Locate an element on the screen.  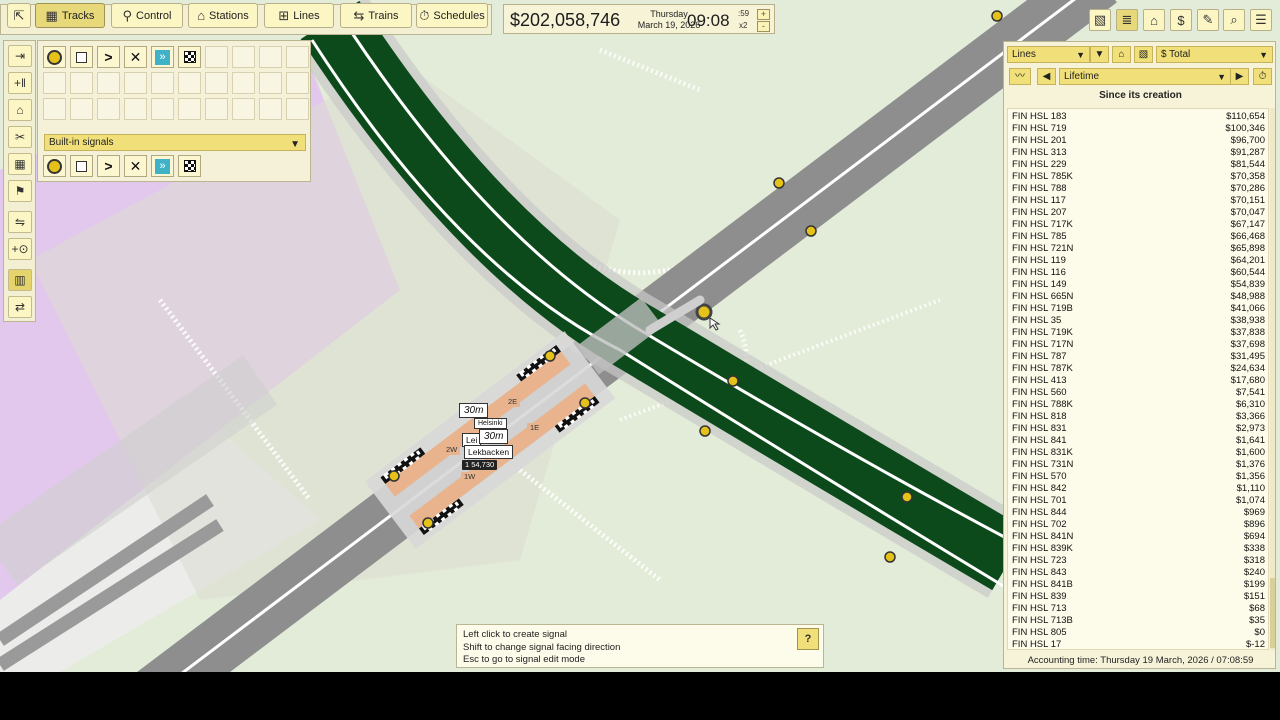
list-item: FIN HSL 413 $17,680 is located at coordinates (1138, 381).